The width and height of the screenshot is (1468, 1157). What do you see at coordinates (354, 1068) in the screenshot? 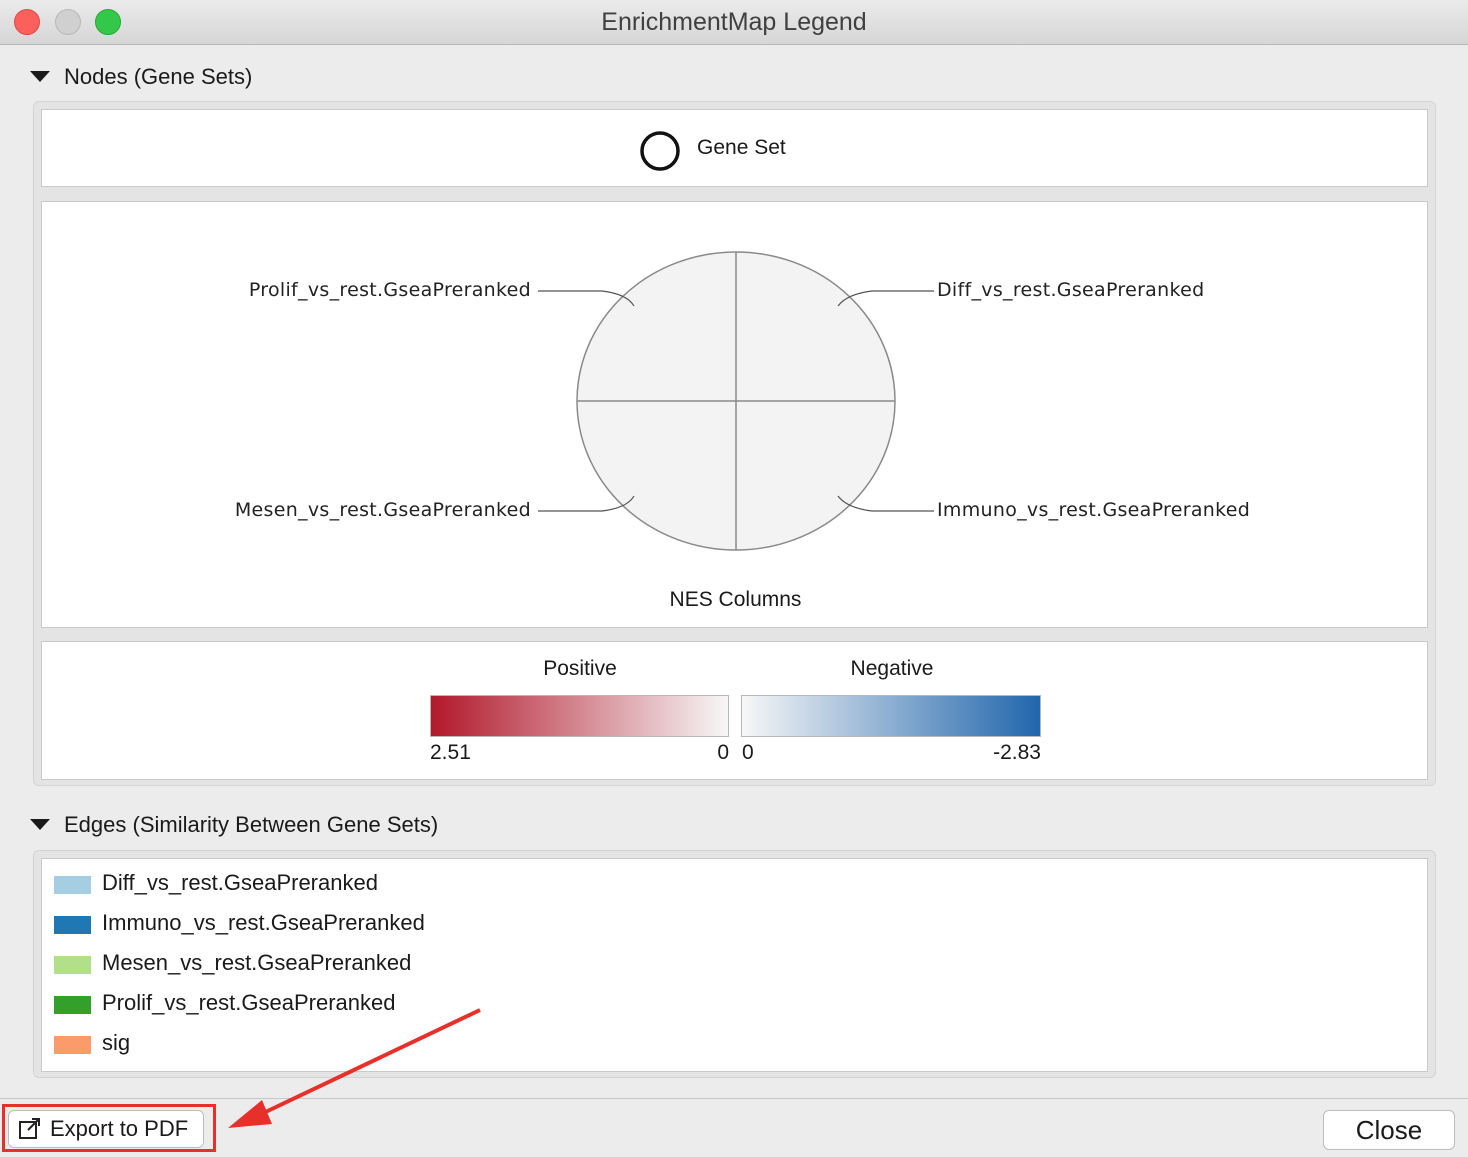
I see `annotation-arrow` at bounding box center [354, 1068].